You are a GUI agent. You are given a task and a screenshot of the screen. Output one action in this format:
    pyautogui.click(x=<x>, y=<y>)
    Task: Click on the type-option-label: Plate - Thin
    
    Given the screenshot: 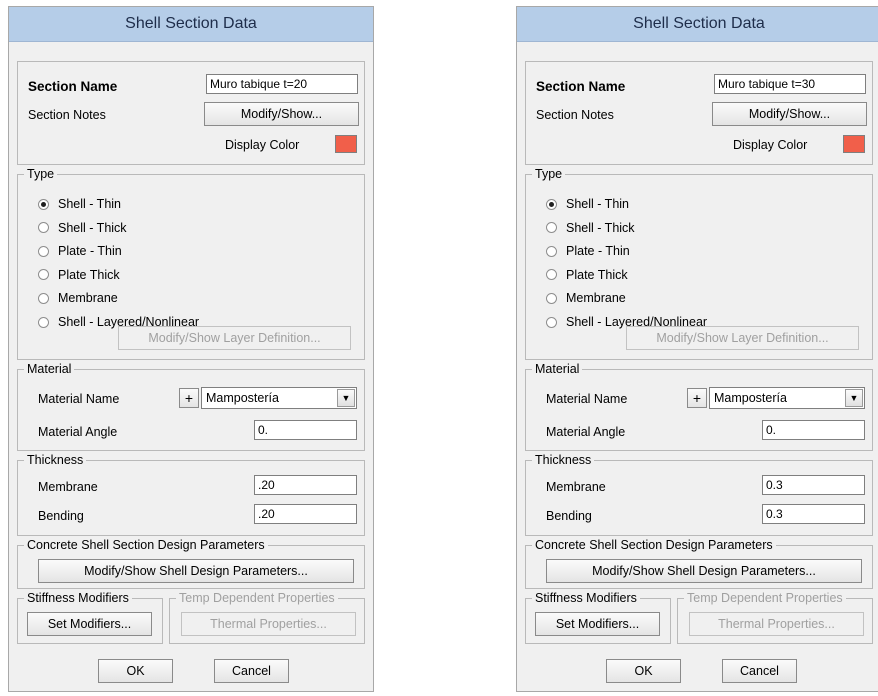 What is the action you would take?
    pyautogui.click(x=598, y=251)
    